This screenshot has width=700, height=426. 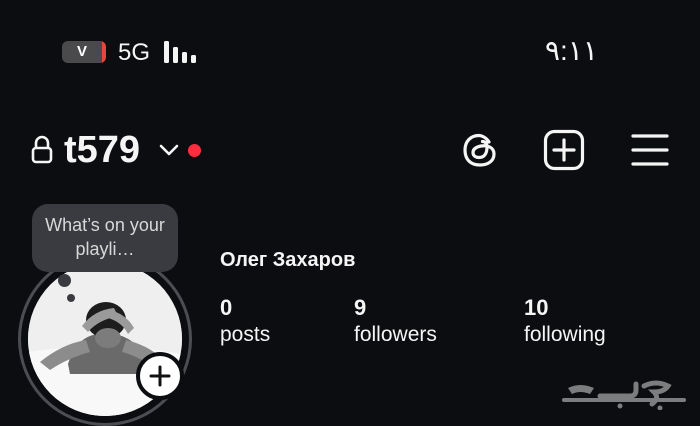 What do you see at coordinates (169, 150) in the screenshot?
I see `chevron-down-icon` at bounding box center [169, 150].